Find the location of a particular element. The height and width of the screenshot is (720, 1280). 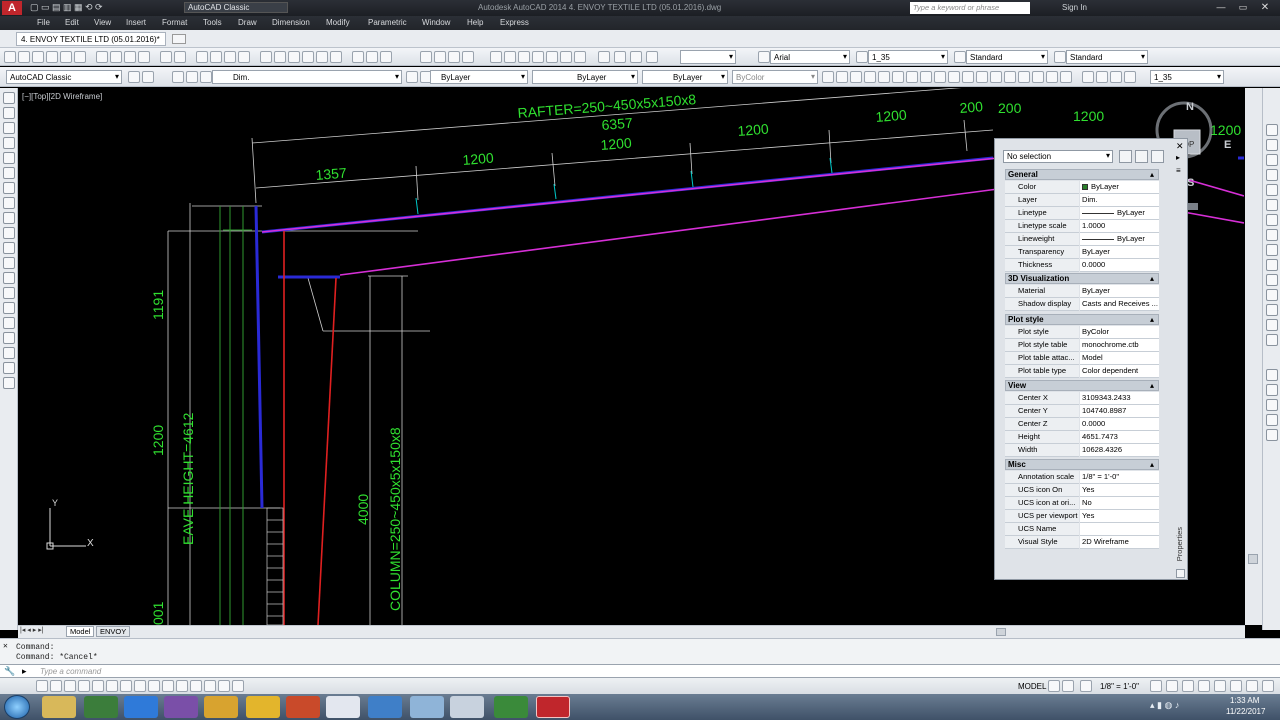

quick-access-toolbar: ▢ ▭ ▤ ▥ ▦ ⟲ ⟳ is located at coordinates (105, 7).